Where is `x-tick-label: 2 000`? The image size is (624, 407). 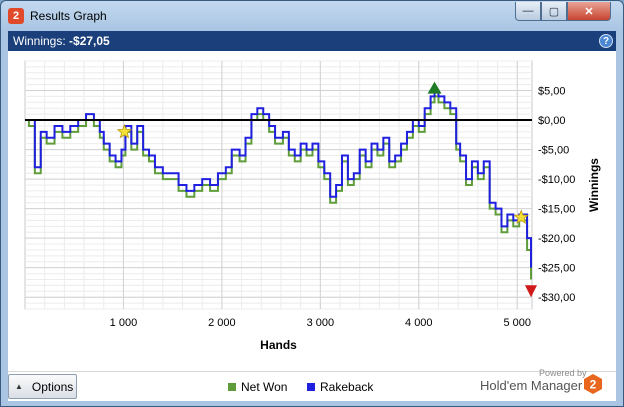
x-tick-label: 2 000 is located at coordinates (222, 323).